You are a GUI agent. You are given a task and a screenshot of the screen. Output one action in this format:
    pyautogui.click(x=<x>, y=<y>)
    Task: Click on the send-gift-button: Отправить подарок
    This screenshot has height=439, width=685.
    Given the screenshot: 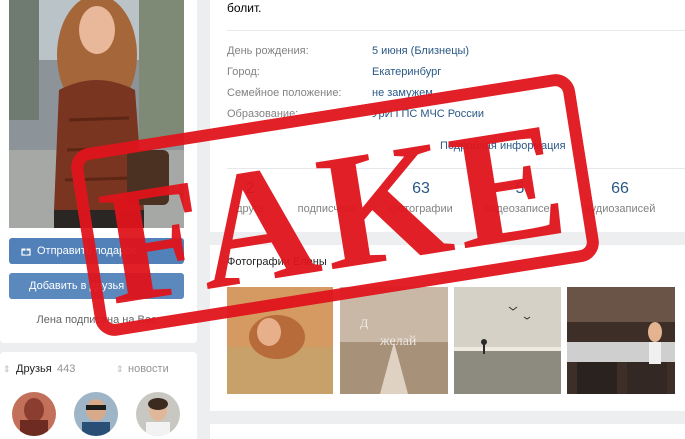 What is the action you would take?
    pyautogui.click(x=96, y=251)
    